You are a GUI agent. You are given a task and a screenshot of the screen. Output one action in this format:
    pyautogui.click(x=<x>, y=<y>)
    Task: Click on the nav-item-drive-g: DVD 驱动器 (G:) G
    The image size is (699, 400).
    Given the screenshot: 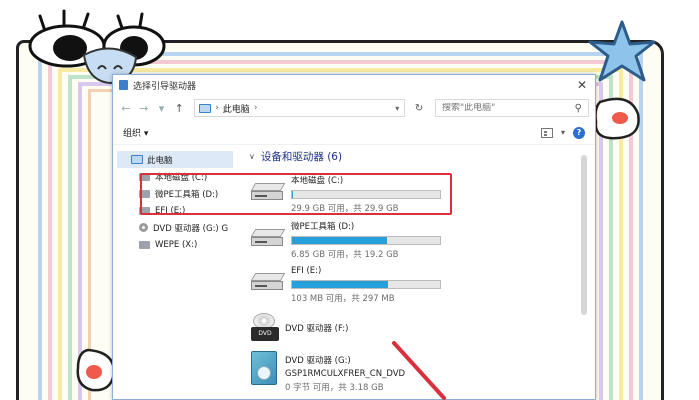 What is the action you would take?
    pyautogui.click(x=175, y=227)
    